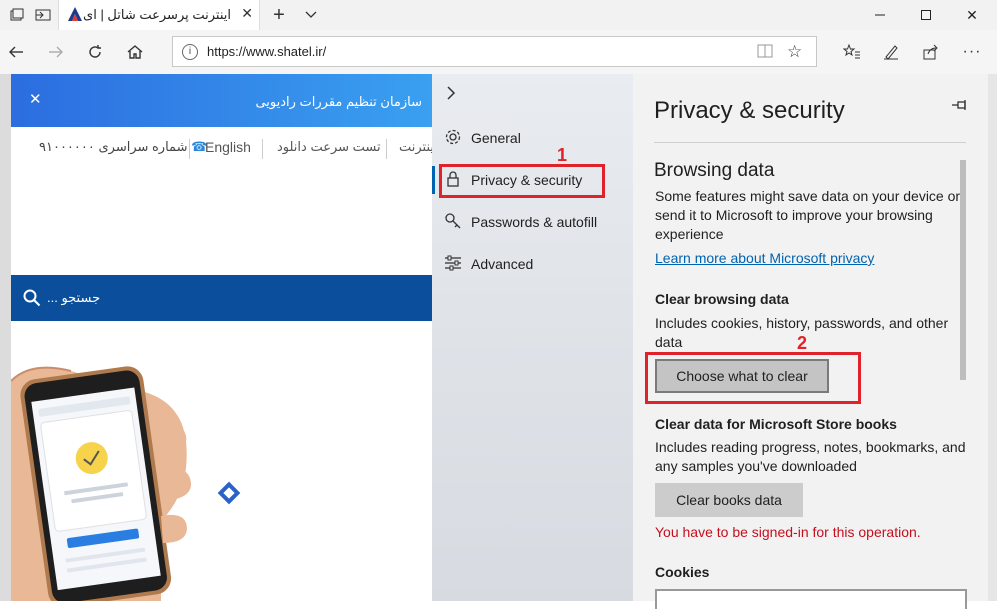 The image size is (997, 609). I want to click on clear-browsing-heading: Clear browsing data, so click(722, 299).